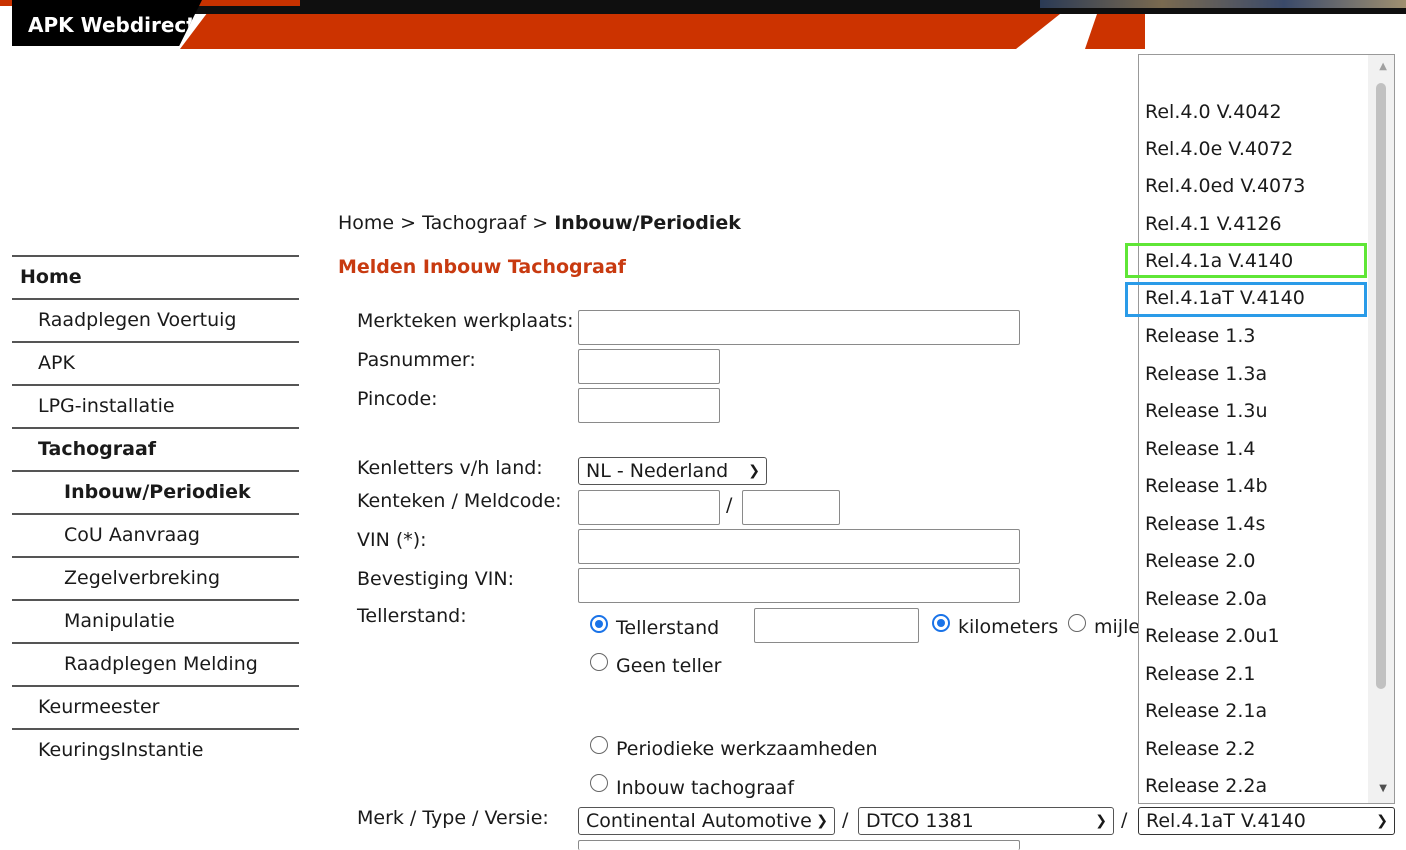  What do you see at coordinates (920, 821) in the screenshot?
I see `type-select-value: DTCO 1381` at bounding box center [920, 821].